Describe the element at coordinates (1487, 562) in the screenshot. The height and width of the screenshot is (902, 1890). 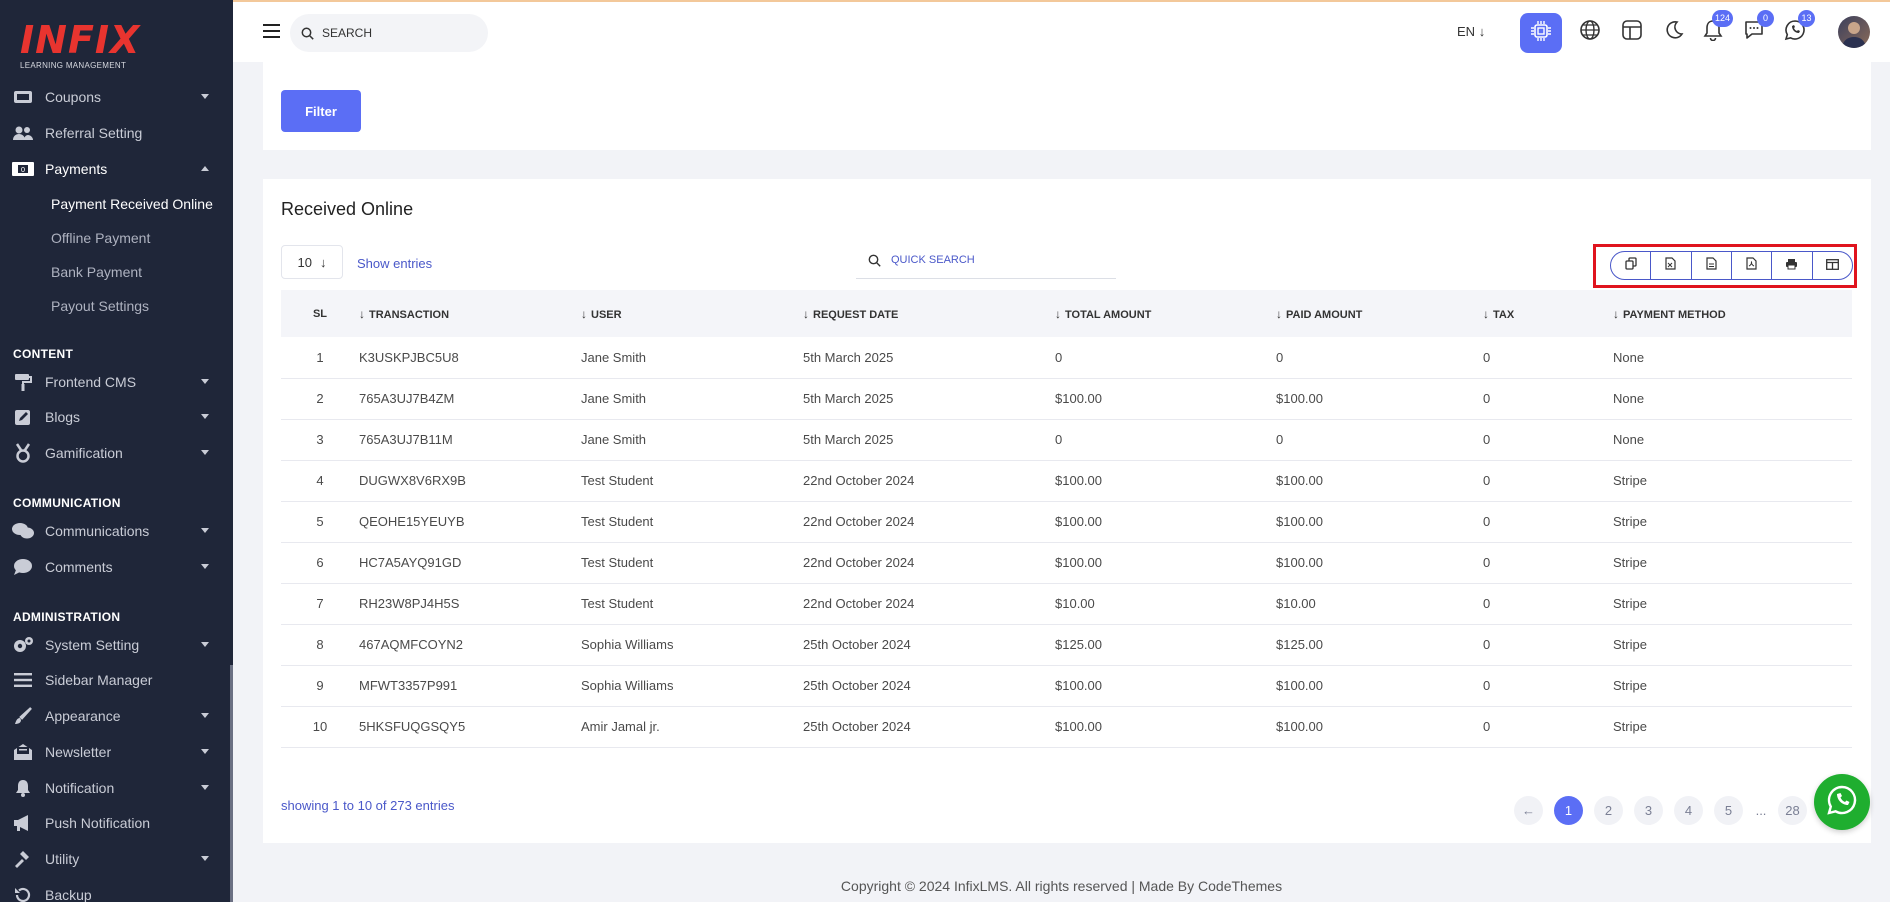
I see `cell-tax: 0` at that location.